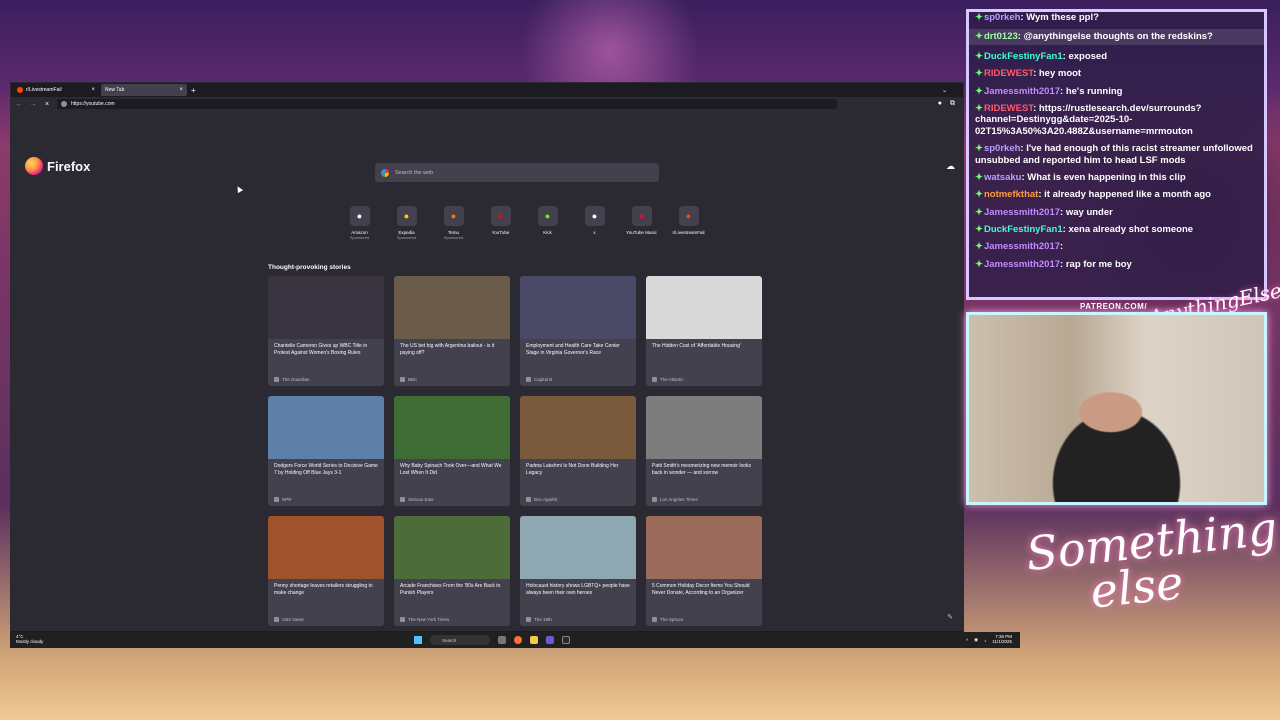 Image resolution: width=1280 pixels, height=720 pixels. Describe the element at coordinates (359, 223) in the screenshot. I see `shortcut-amazon: ● Amazon Sponsored` at that location.